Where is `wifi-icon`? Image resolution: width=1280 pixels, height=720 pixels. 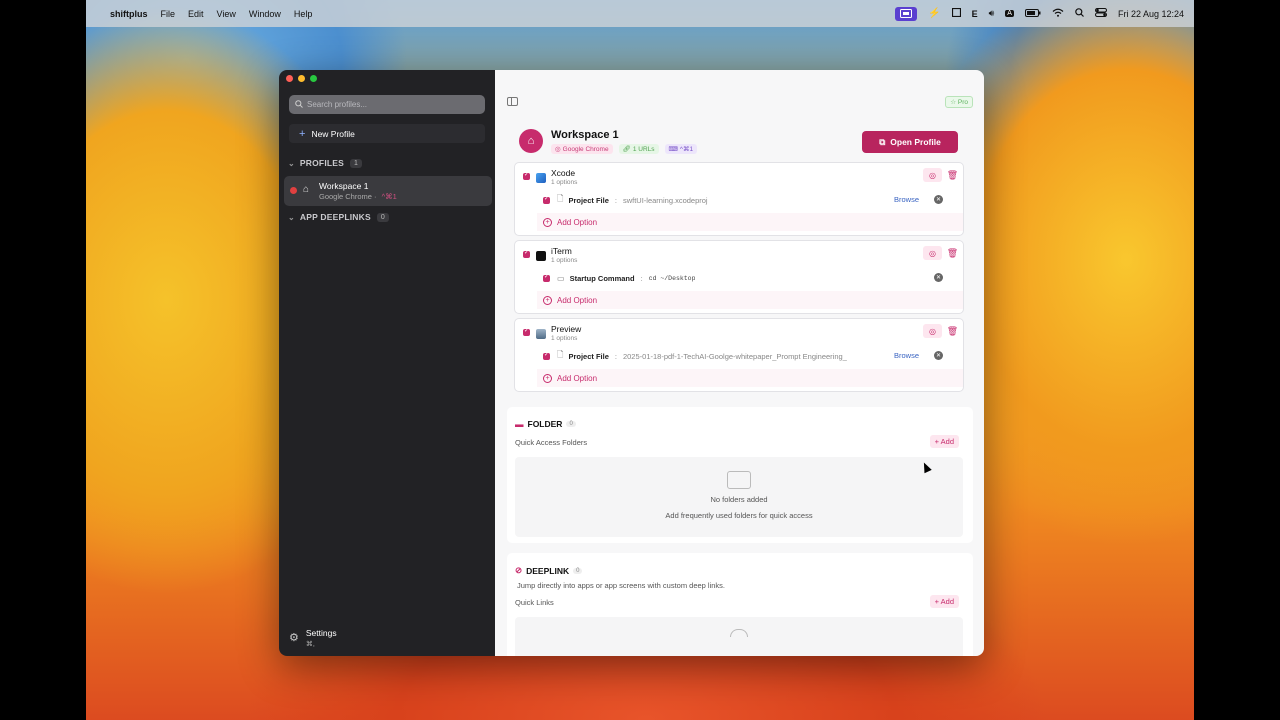 wifi-icon is located at coordinates (1058, 13).